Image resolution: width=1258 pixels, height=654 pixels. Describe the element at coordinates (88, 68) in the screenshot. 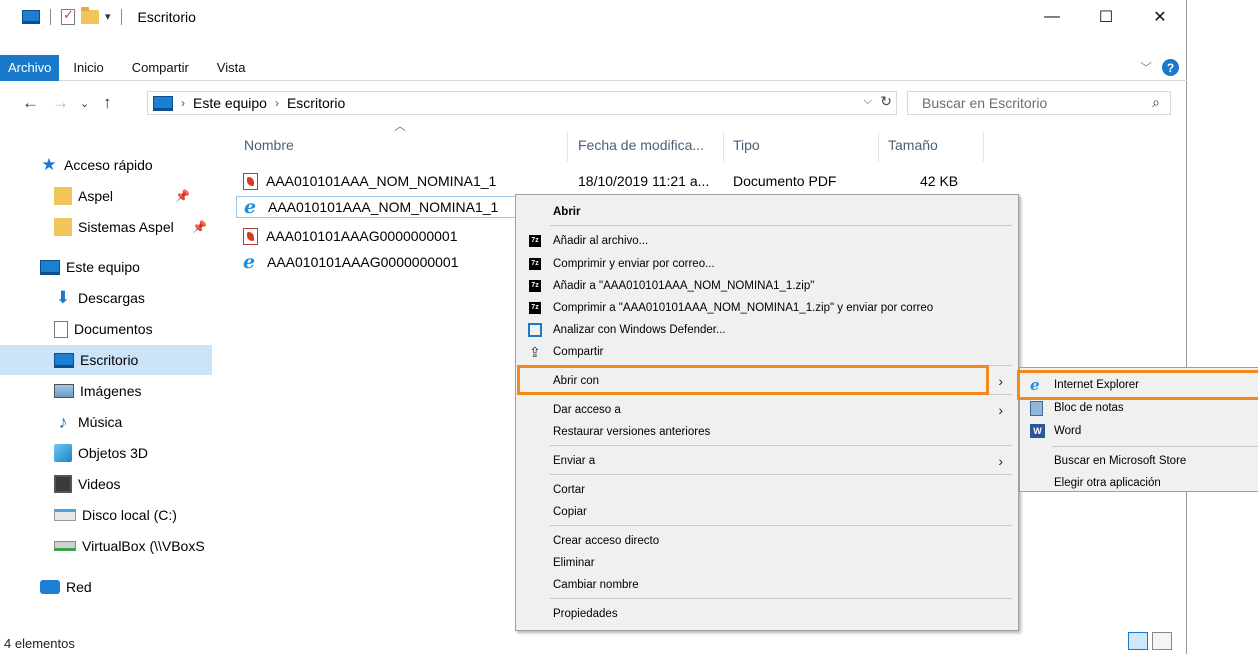

I see `tab-inicio: Inicio` at that location.